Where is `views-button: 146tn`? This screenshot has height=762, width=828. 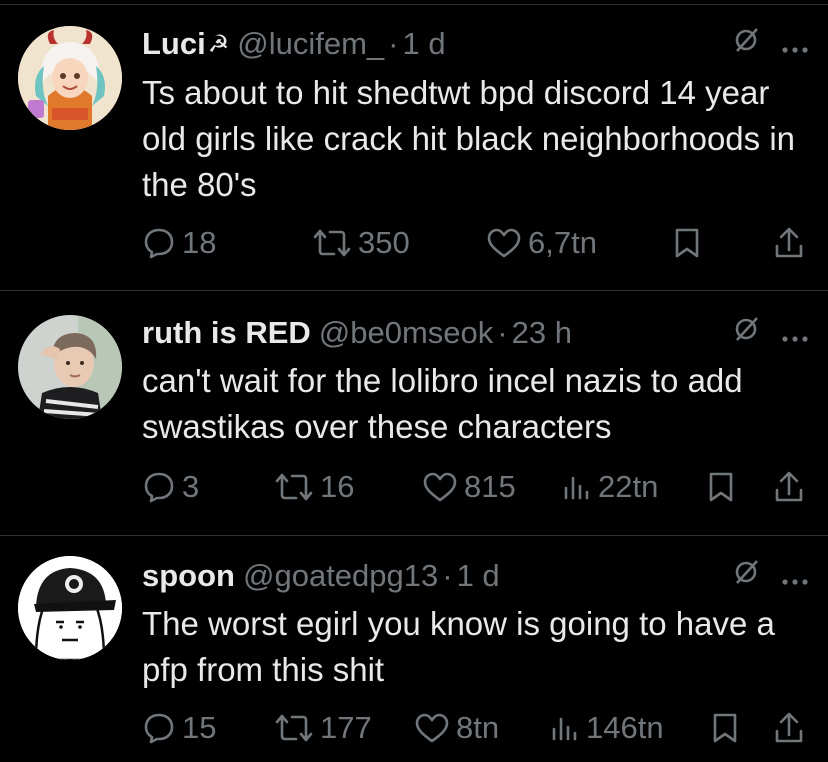
views-button: 146tn is located at coordinates (607, 728).